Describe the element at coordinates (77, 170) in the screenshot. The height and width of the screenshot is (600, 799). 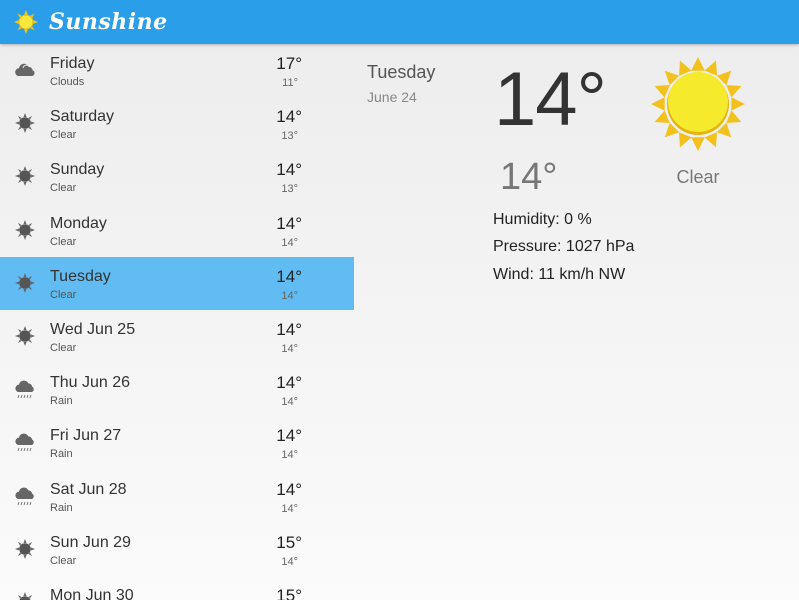
I see `forecast-day: Sunday` at that location.